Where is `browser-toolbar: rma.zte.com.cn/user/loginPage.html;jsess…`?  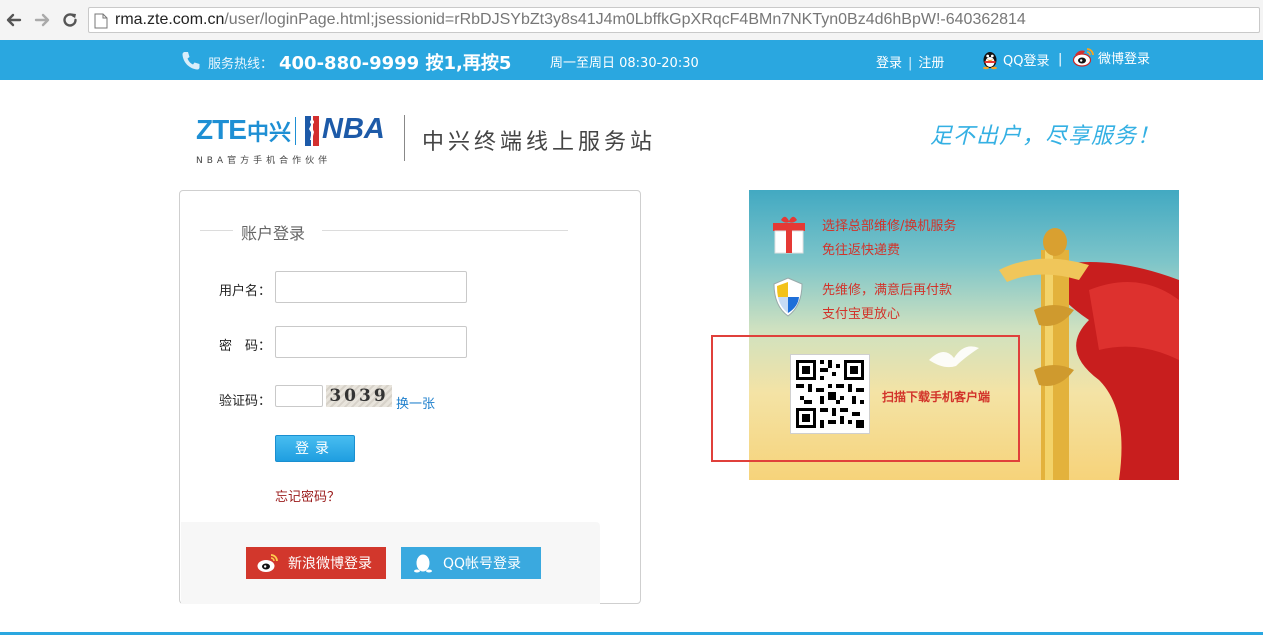 browser-toolbar: rma.zte.com.cn/user/loginPage.html;jsess… is located at coordinates (631, 20).